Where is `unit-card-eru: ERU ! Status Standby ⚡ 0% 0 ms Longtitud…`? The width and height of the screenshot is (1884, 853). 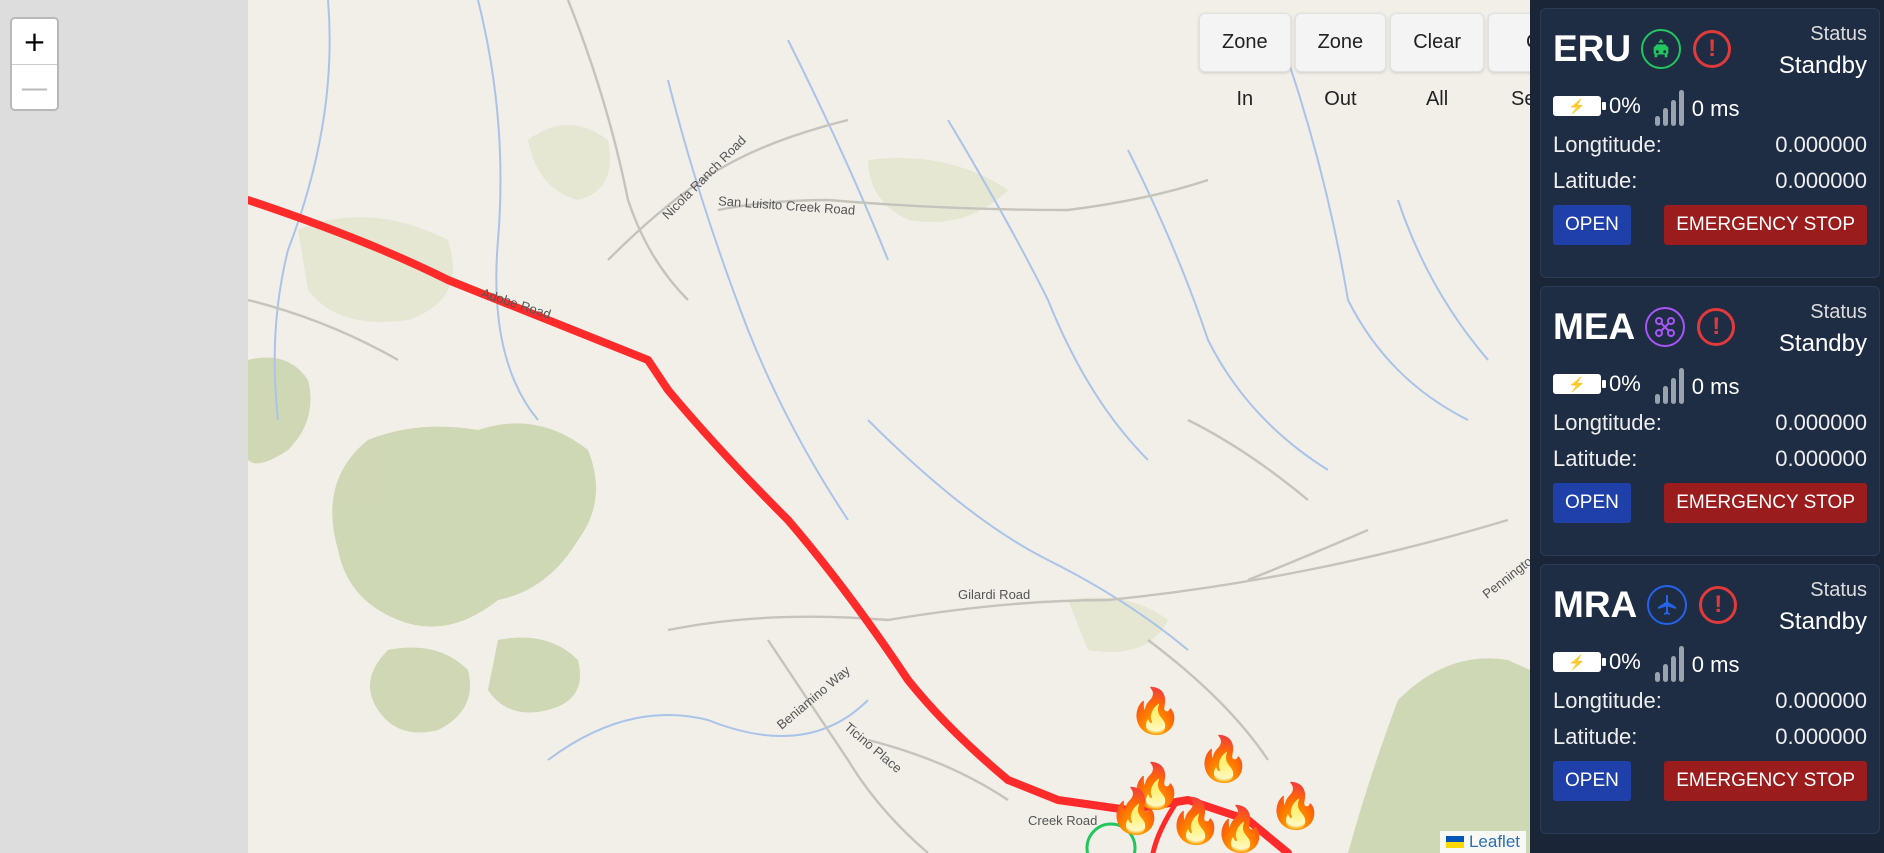 unit-card-eru: ERU ! Status Standby ⚡ 0% 0 ms Longtitud… is located at coordinates (1710, 143).